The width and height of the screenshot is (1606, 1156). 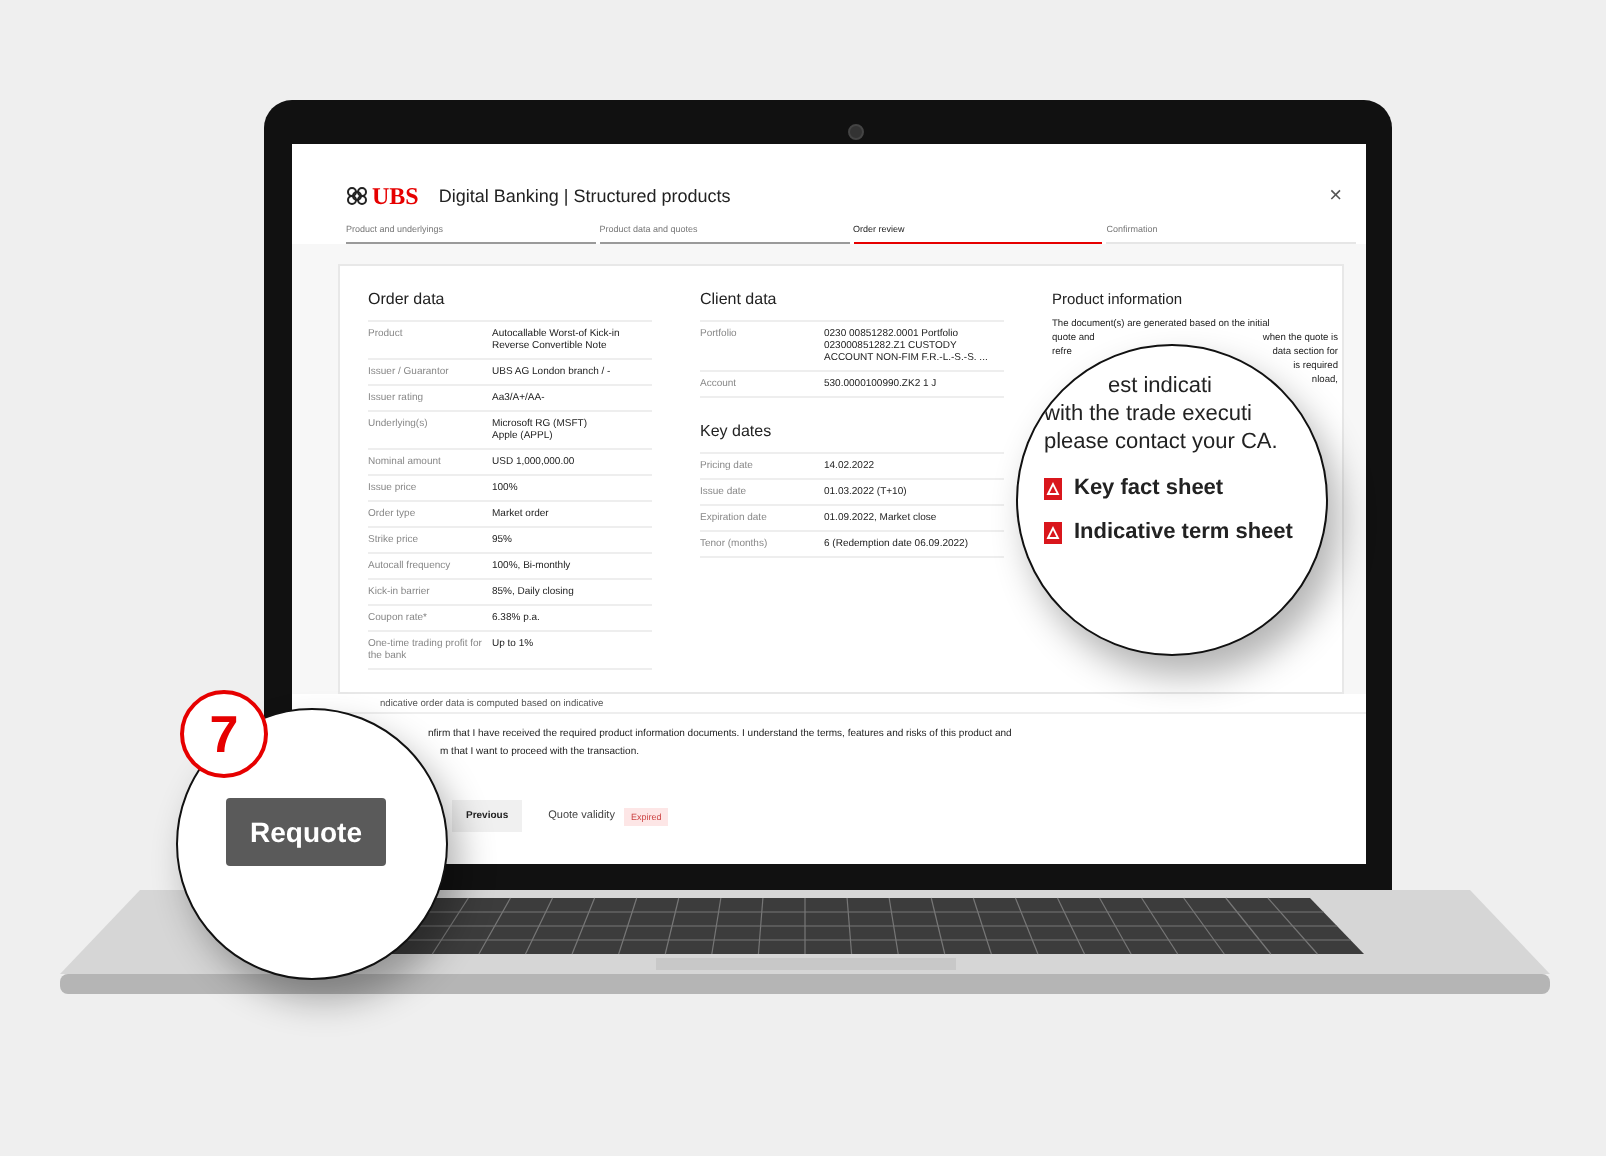 What do you see at coordinates (407, 300) in the screenshot?
I see `section-title: Order data` at bounding box center [407, 300].